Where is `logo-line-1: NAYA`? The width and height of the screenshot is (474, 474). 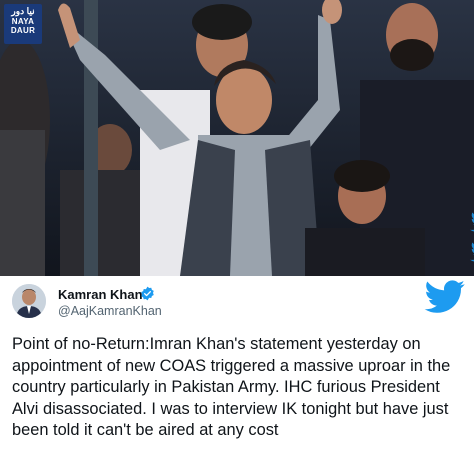 logo-line-1: NAYA is located at coordinates (23, 21).